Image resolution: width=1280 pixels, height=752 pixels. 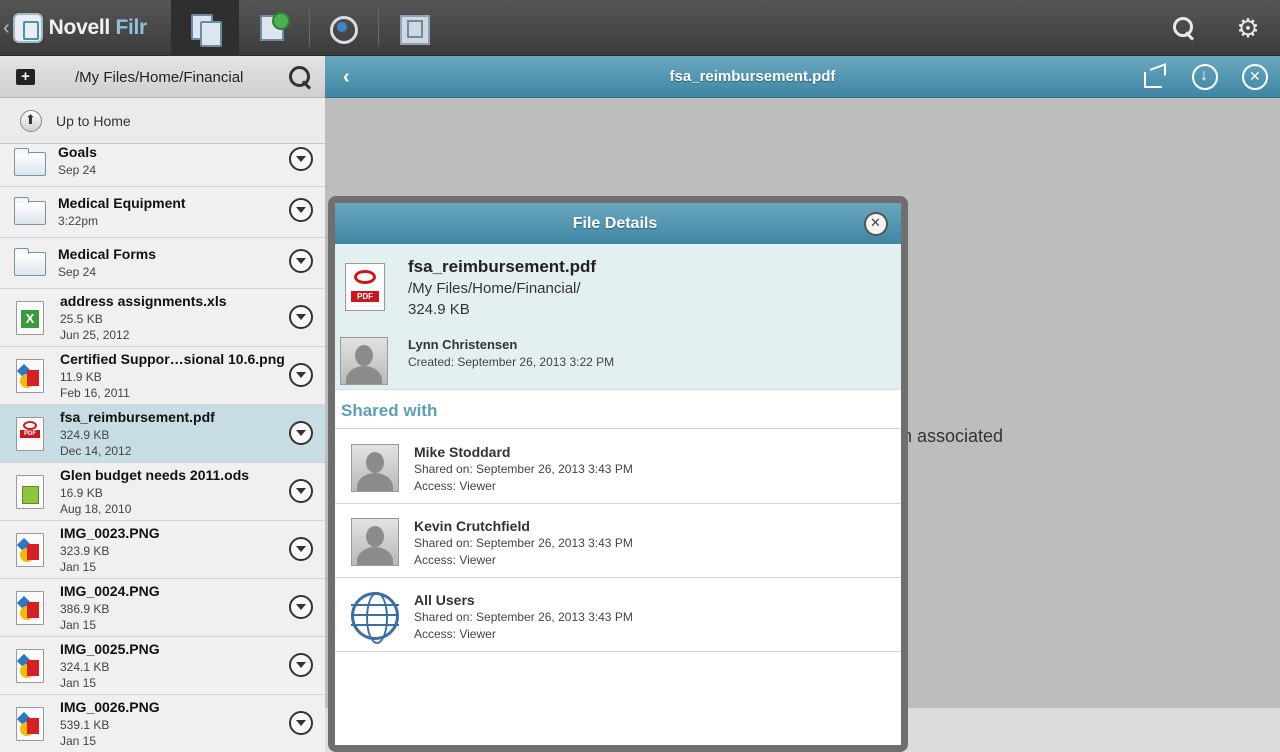 I want to click on item-size: 25.5 KB, so click(x=81, y=319).